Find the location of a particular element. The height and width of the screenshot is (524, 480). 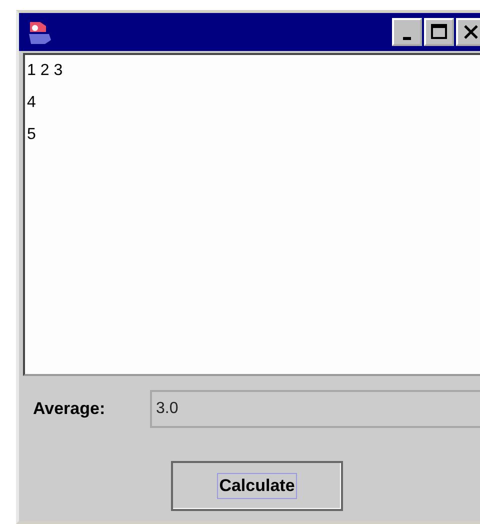

close-icon is located at coordinates (471, 32).